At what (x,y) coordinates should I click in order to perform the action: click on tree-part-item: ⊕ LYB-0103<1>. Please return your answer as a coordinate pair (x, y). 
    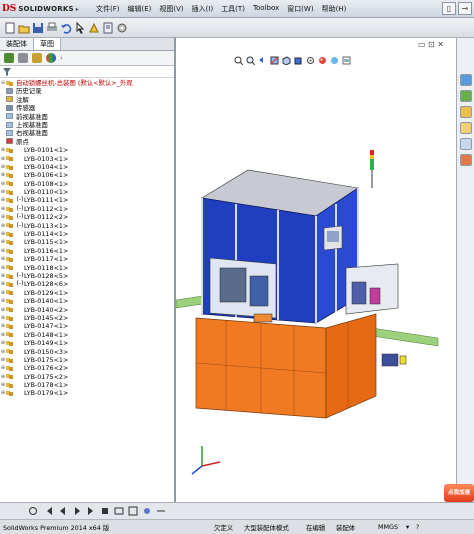
    Looking at the image, I should click on (87, 159).